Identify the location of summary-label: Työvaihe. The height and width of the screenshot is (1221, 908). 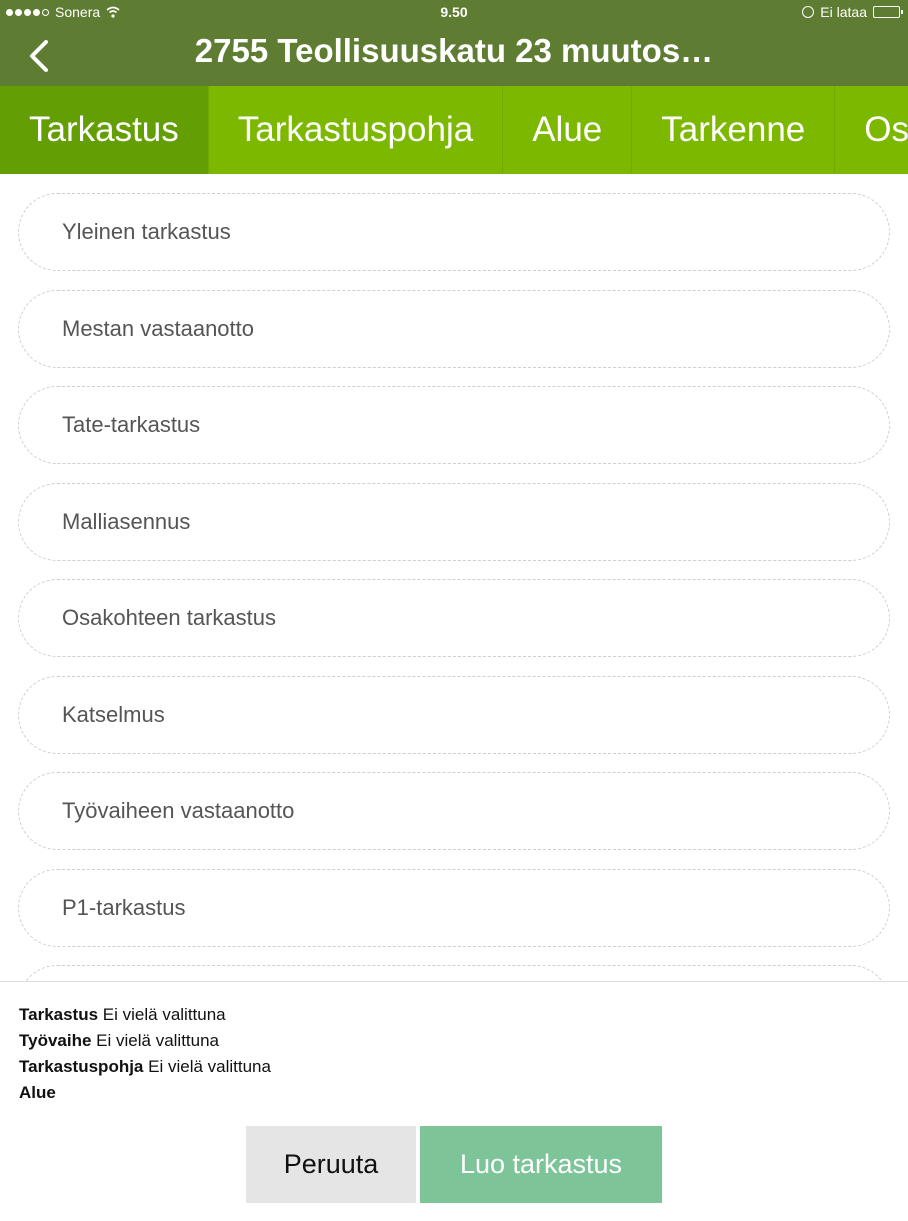
(55, 1040).